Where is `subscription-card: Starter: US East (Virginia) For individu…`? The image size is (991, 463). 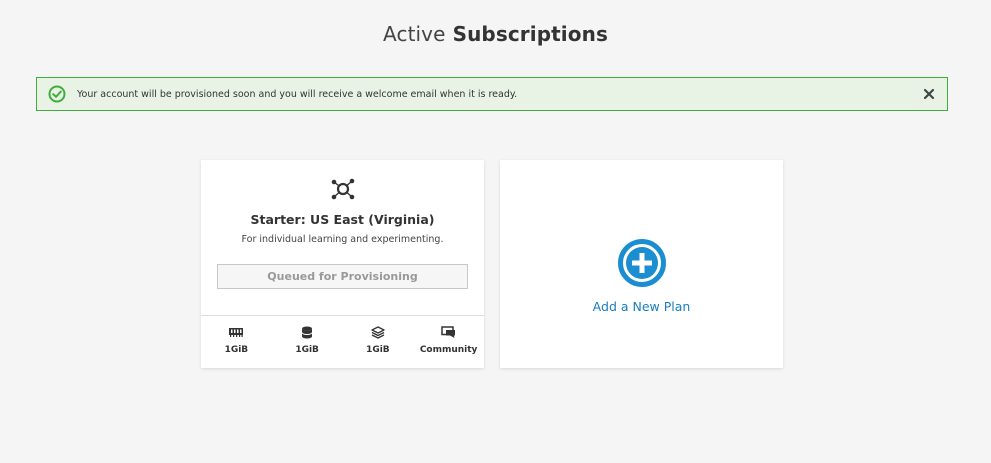 subscription-card: Starter: US East (Virginia) For individu… is located at coordinates (342, 264).